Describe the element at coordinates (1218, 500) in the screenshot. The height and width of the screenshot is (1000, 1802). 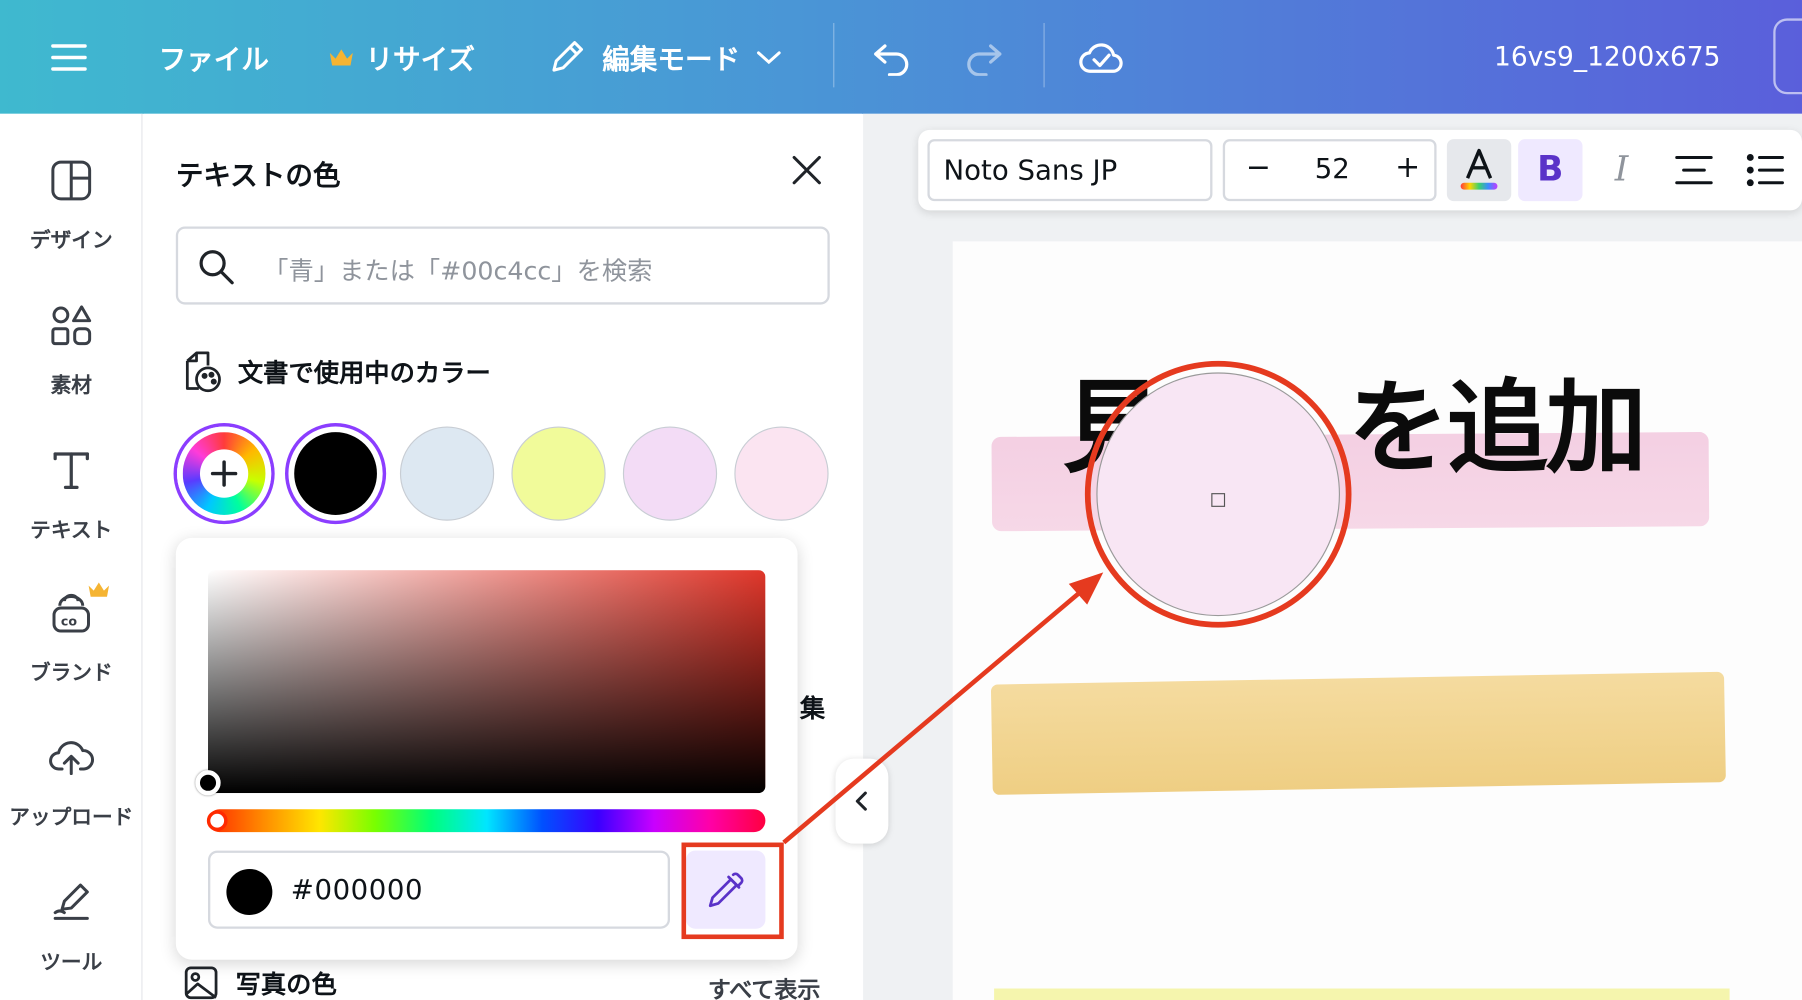
I see `crosshair-square` at that location.